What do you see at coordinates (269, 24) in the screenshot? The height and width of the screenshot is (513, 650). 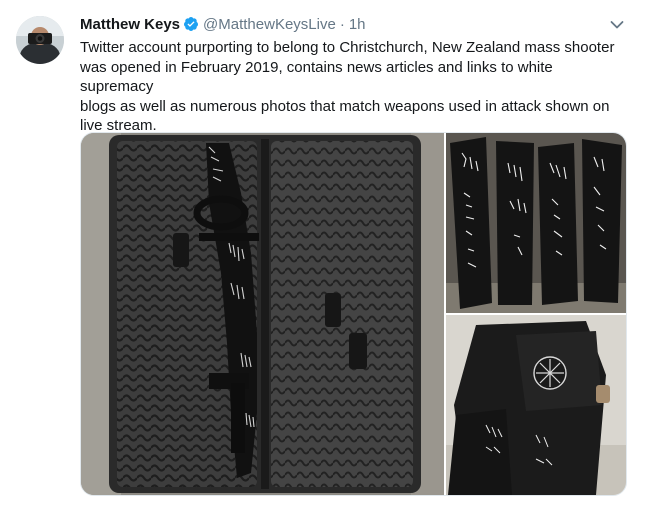 I see `author-handle: @MatthewKeysLive` at bounding box center [269, 24].